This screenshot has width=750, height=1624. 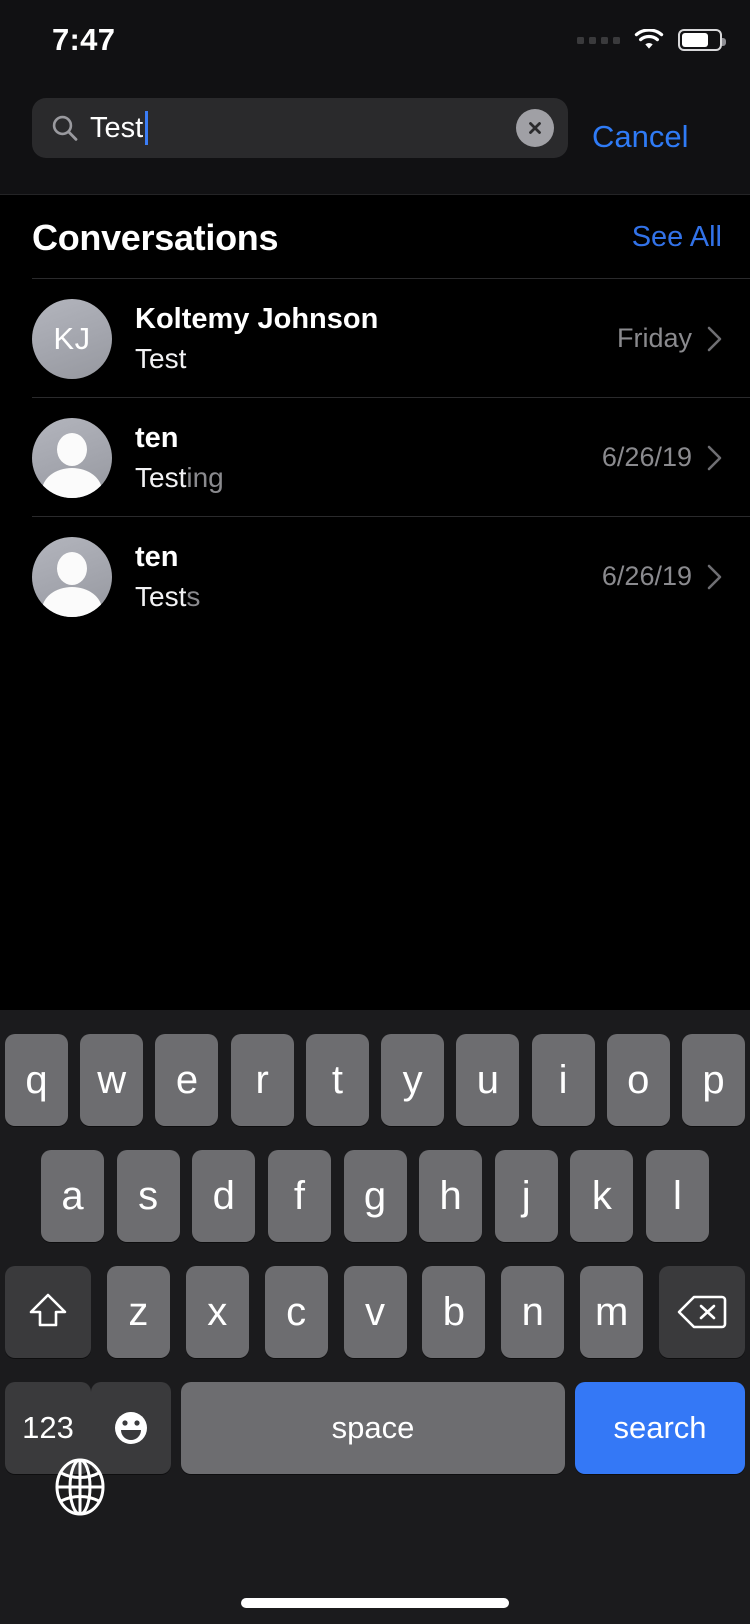 I want to click on signal-dots-icon, so click(x=598, y=40).